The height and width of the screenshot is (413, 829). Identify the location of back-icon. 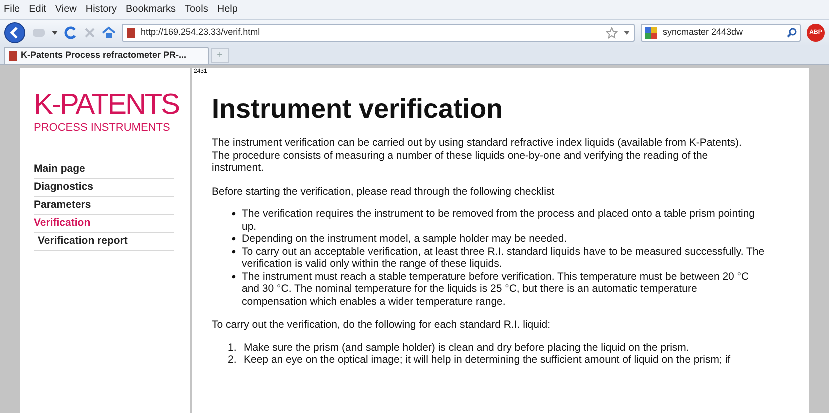
(15, 33).